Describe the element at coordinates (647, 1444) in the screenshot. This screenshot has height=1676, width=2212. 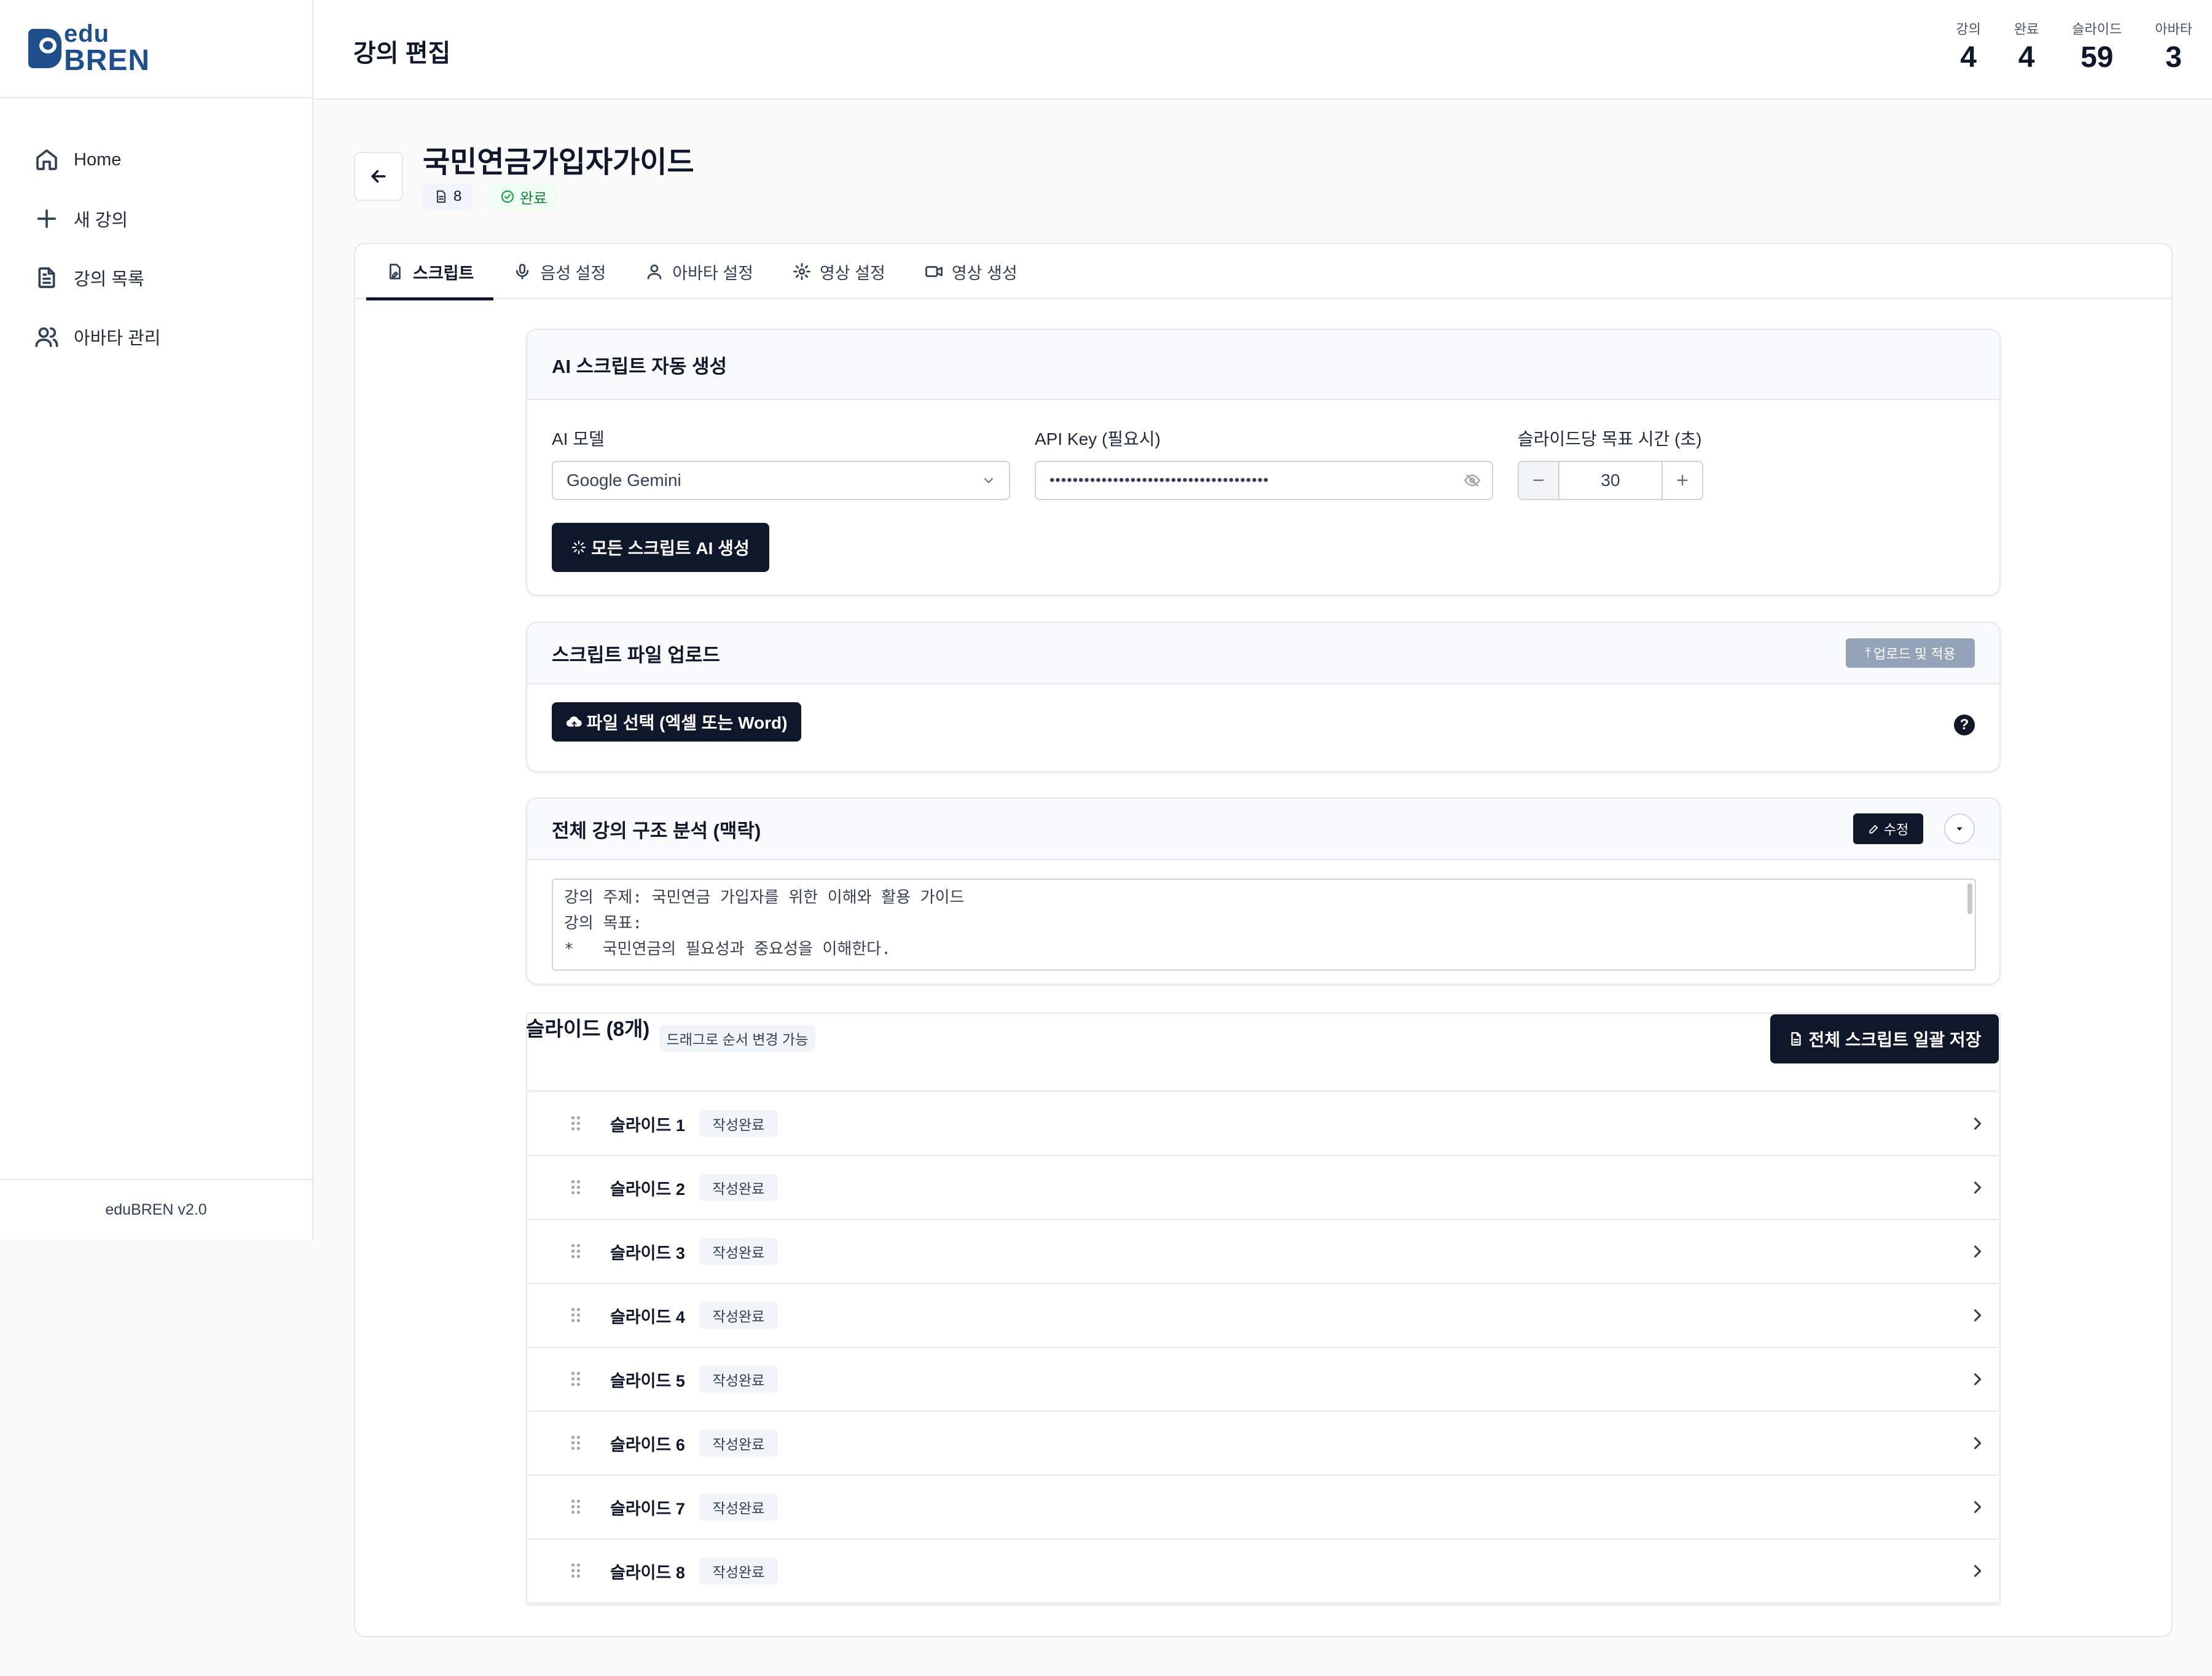
I see `slide-name: 슬라이드 6` at that location.